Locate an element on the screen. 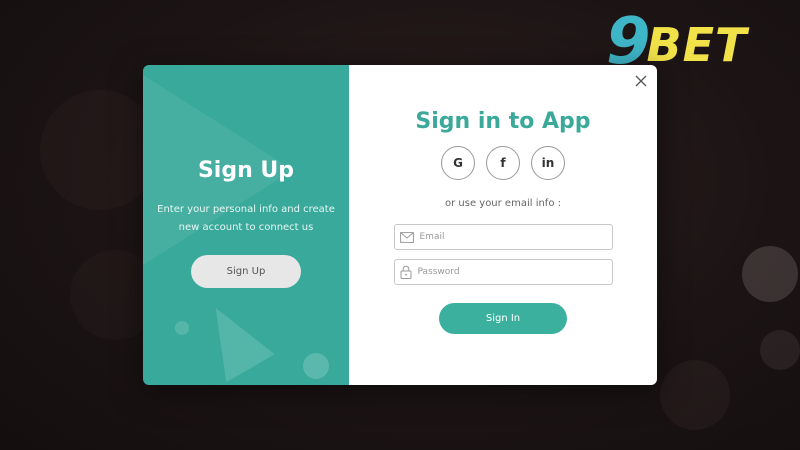 The width and height of the screenshot is (800, 450). google-login-button: G is located at coordinates (458, 163).